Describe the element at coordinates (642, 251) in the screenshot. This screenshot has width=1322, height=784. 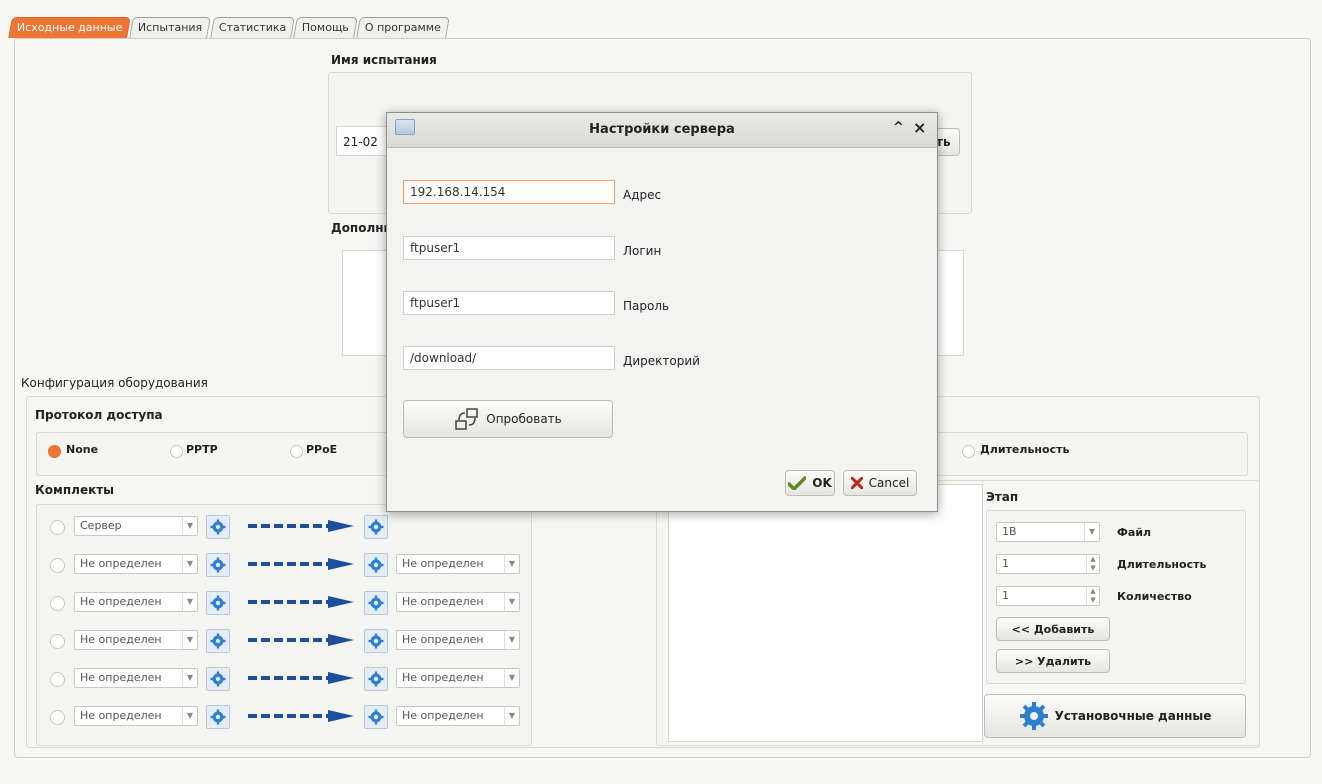
I see `login-label: Логин` at that location.